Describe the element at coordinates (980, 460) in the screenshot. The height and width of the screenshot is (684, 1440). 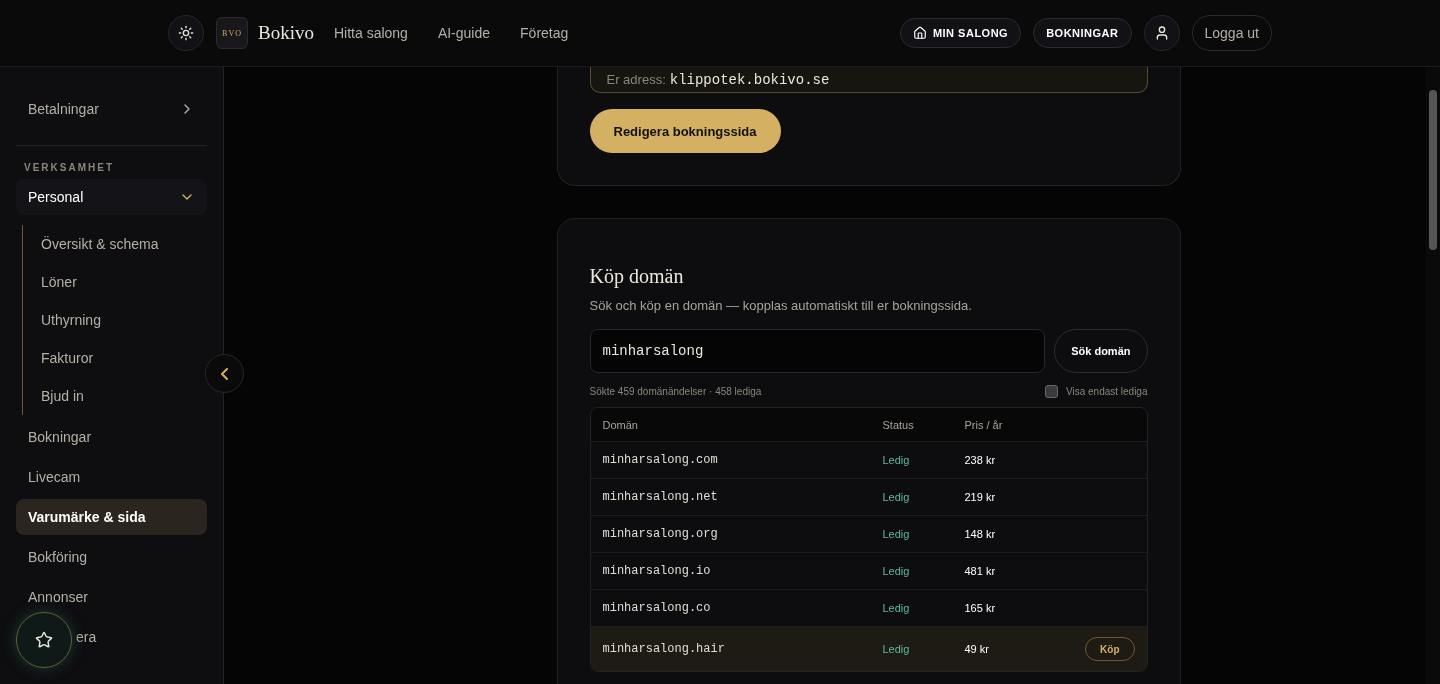
I see `price-cell-text: 238 kr` at that location.